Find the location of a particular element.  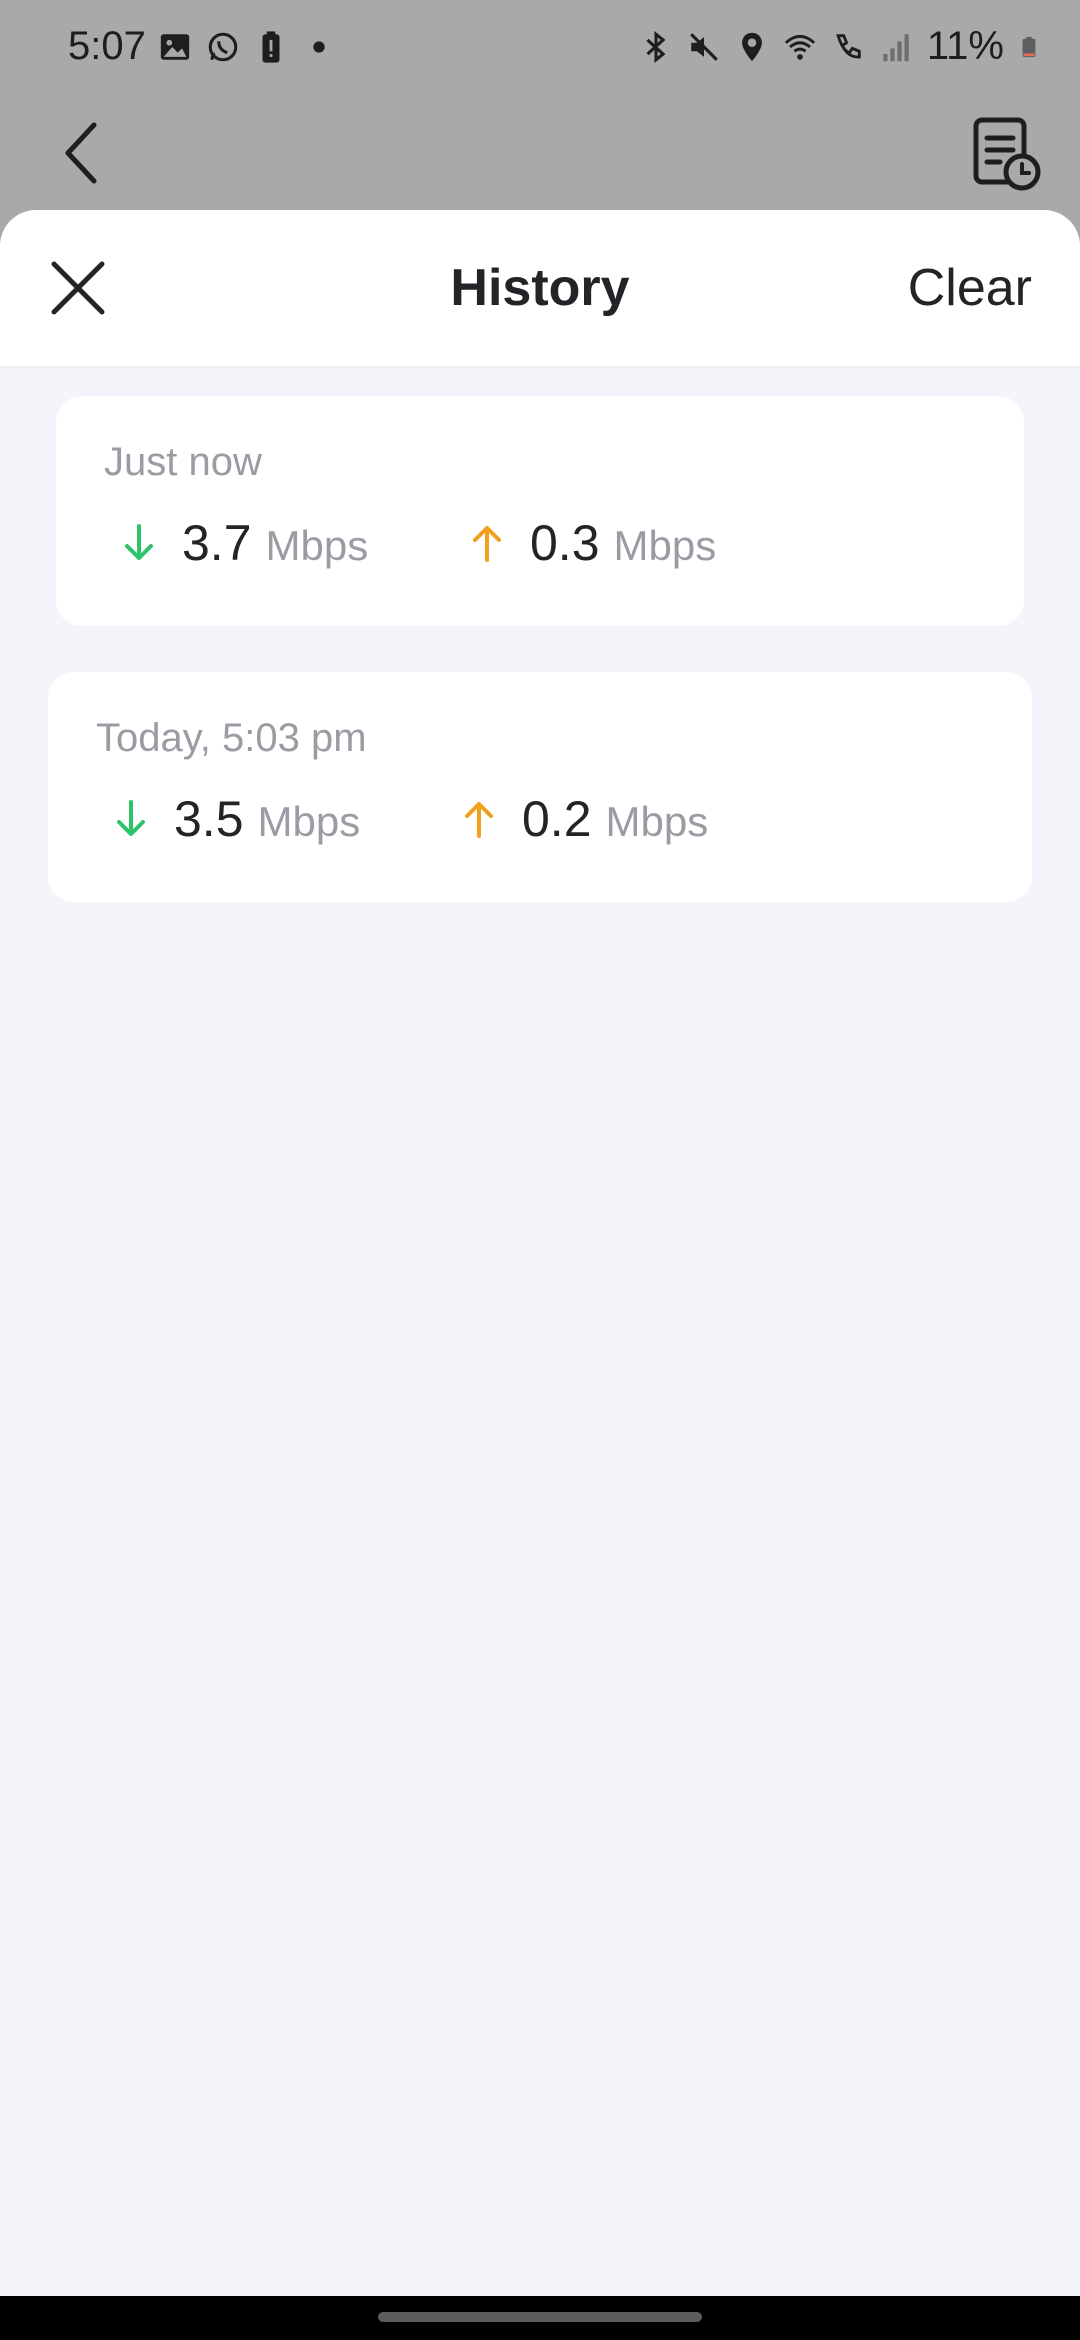

status-bar: 5:07 11% is located at coordinates (540, 48).